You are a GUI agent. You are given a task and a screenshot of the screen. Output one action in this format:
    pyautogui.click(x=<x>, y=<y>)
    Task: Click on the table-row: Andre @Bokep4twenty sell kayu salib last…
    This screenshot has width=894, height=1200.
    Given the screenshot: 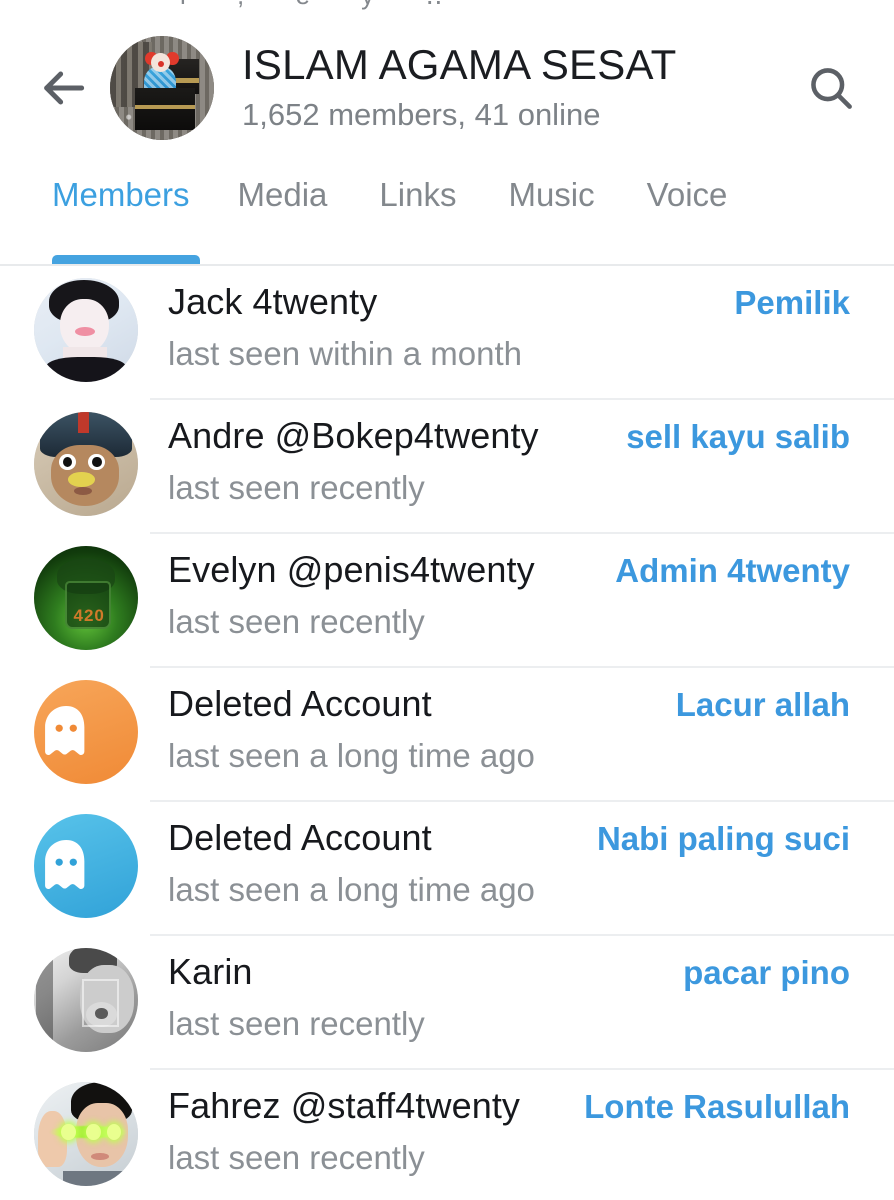 What is the action you would take?
    pyautogui.click(x=447, y=467)
    